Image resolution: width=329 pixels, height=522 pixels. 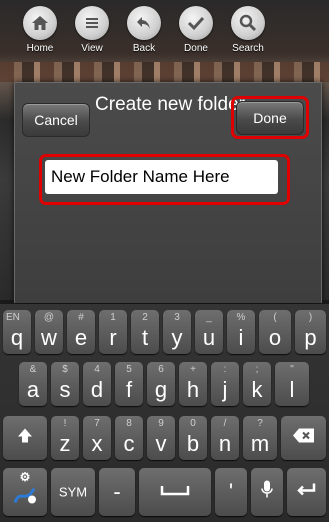 I want to click on key-c: 8 c, so click(x=129, y=438).